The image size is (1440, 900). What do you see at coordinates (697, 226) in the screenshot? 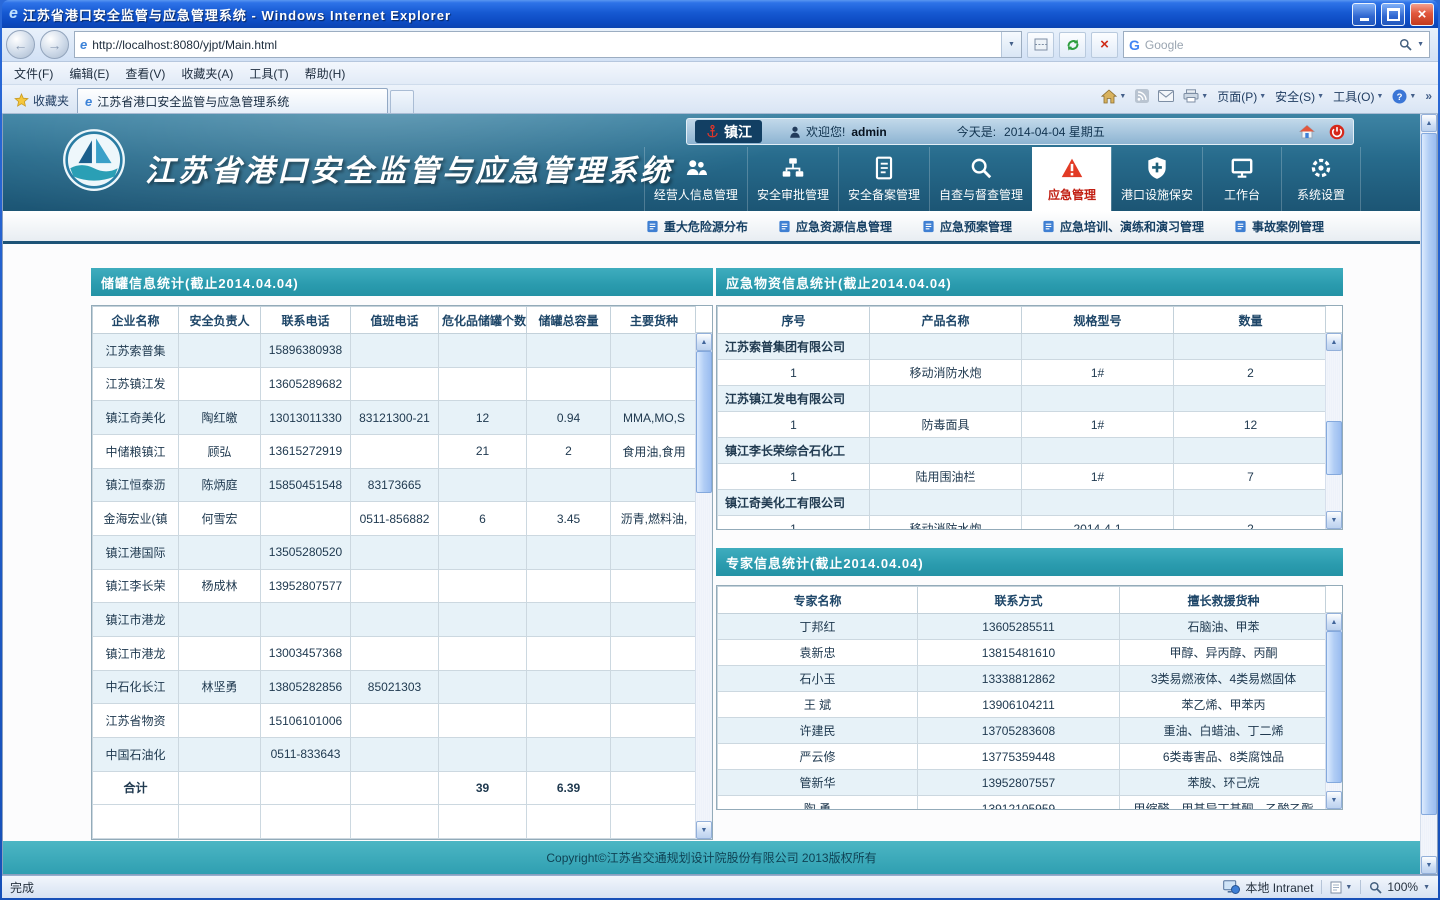
I see `subnav-item: 重大危险源分布` at bounding box center [697, 226].